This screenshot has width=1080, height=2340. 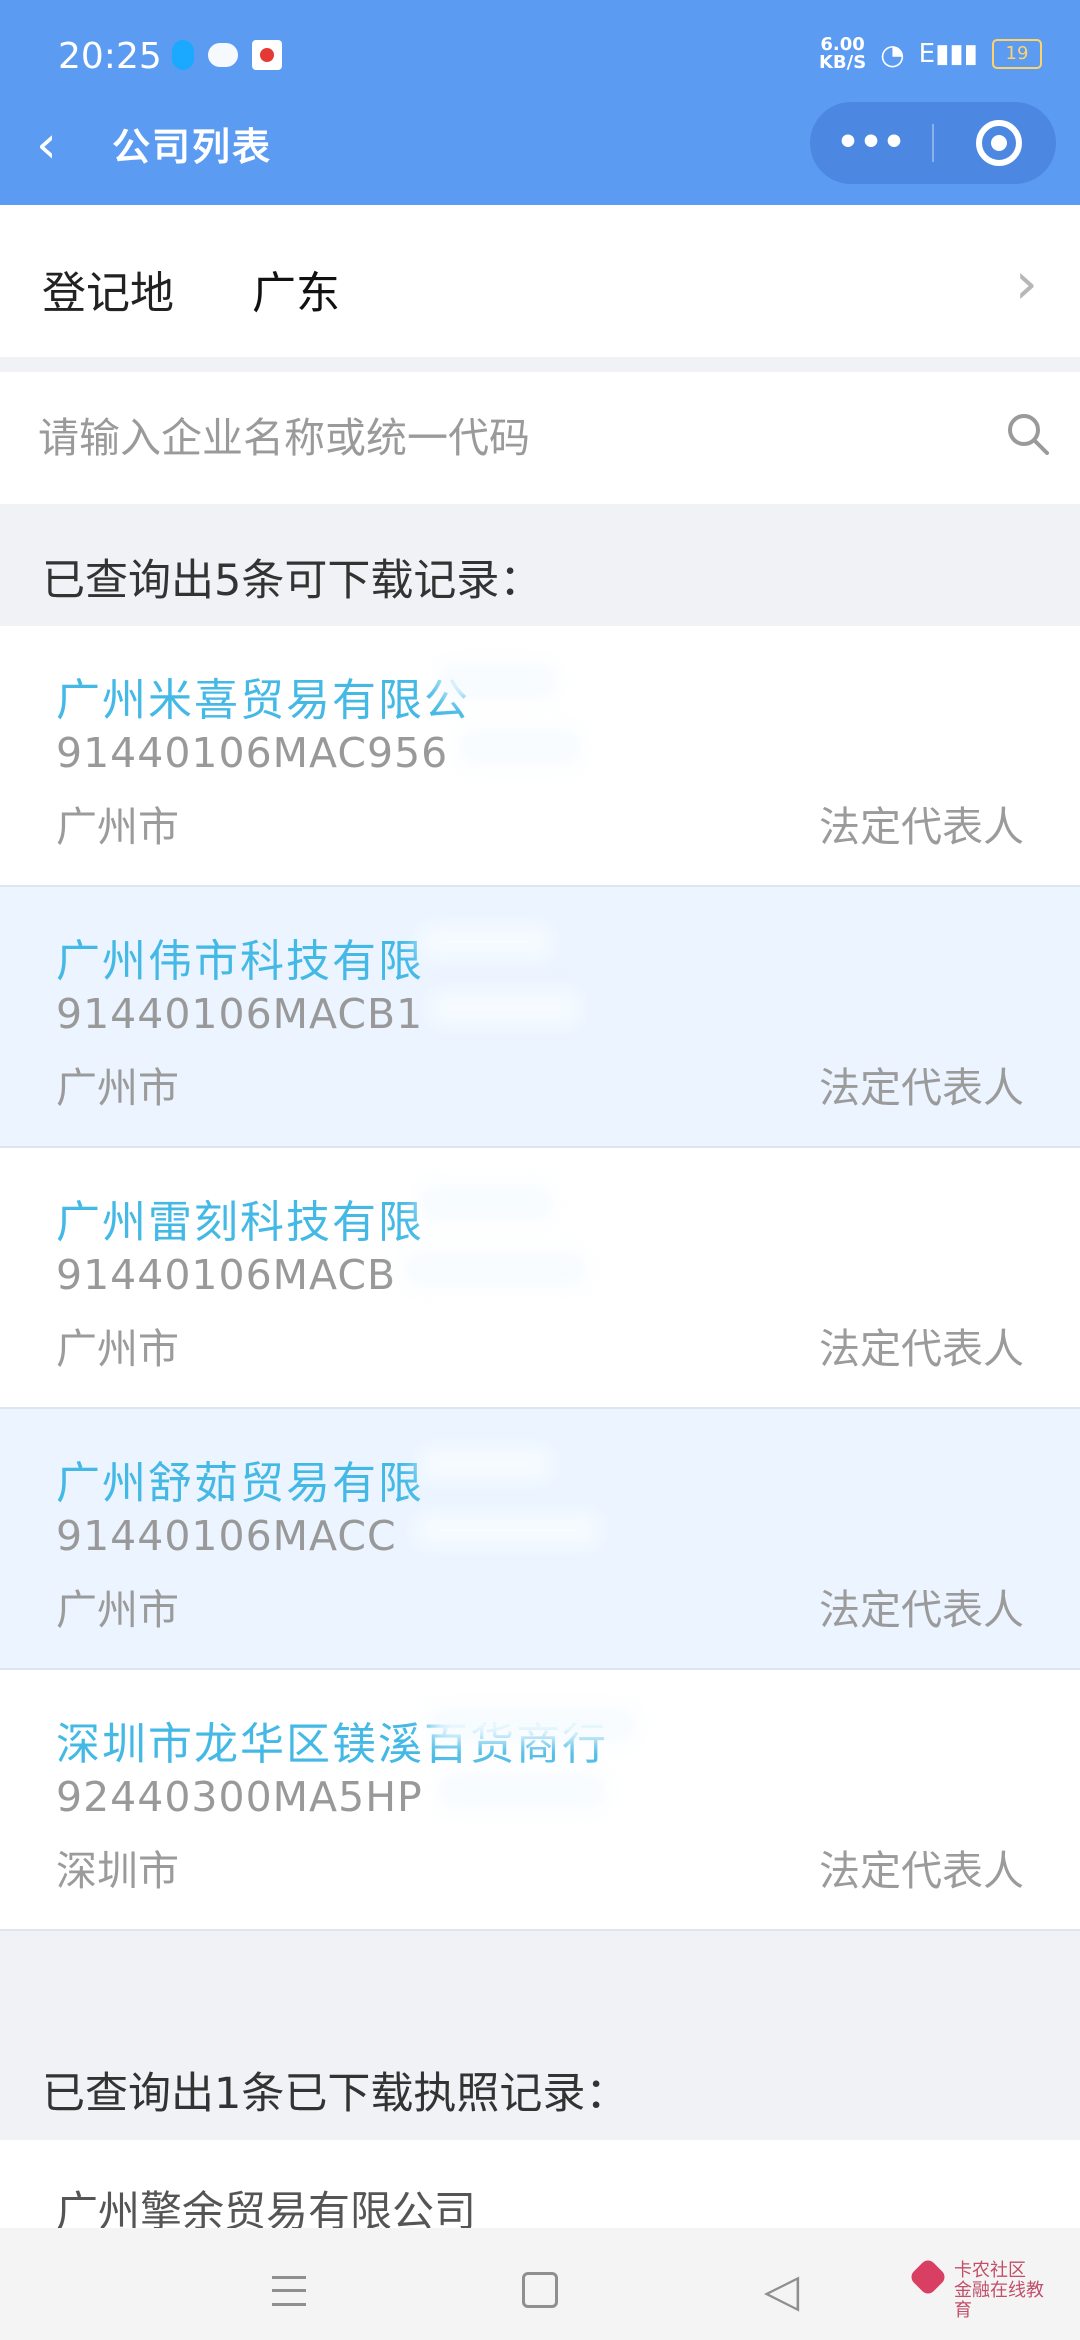 I want to click on unified-code: 92440300MA5HP, so click(x=239, y=1797).